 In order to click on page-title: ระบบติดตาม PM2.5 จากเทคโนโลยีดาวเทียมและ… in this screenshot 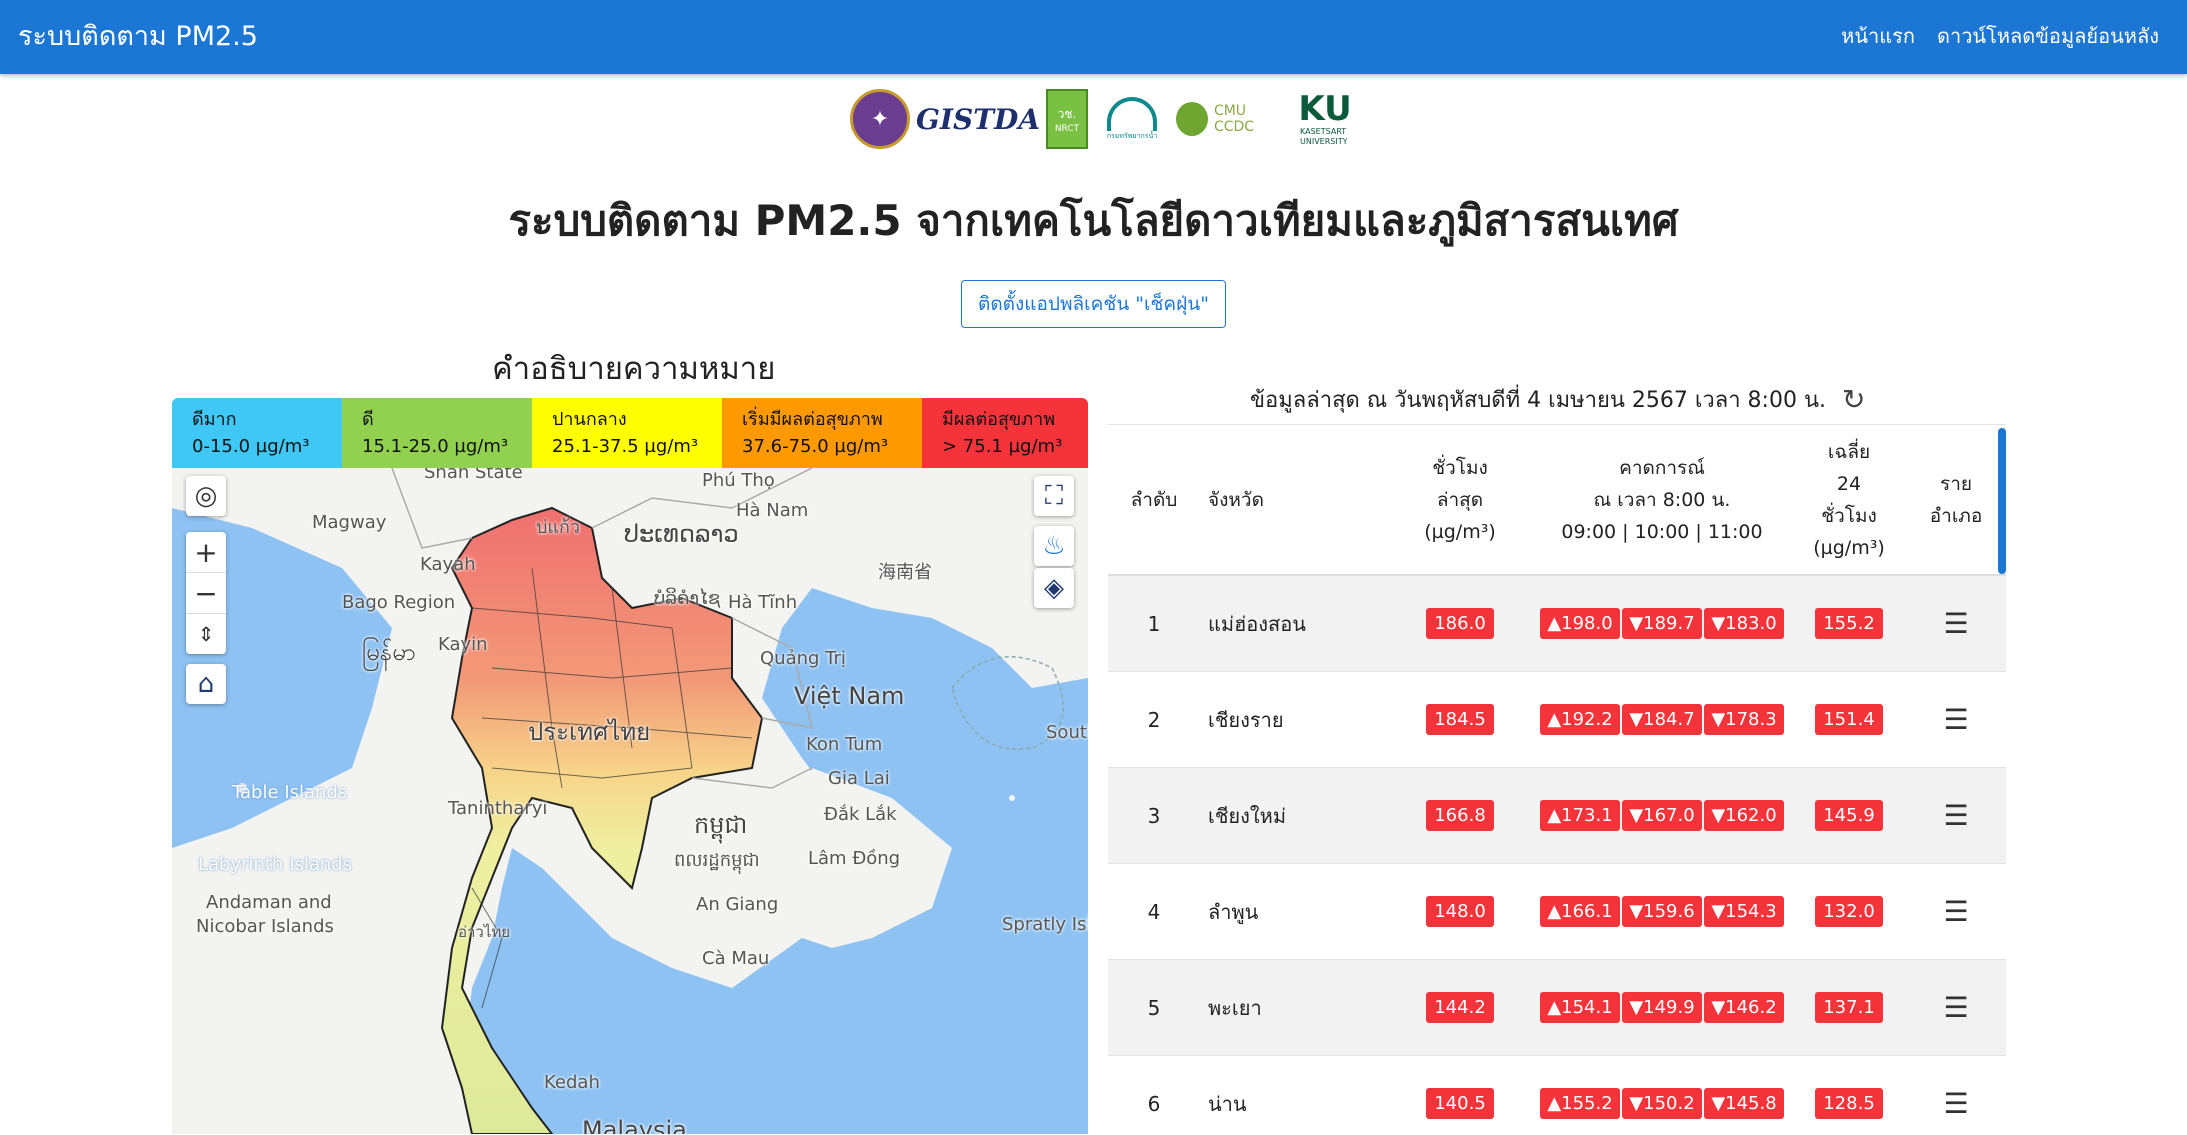, I will do `click(1093, 221)`.